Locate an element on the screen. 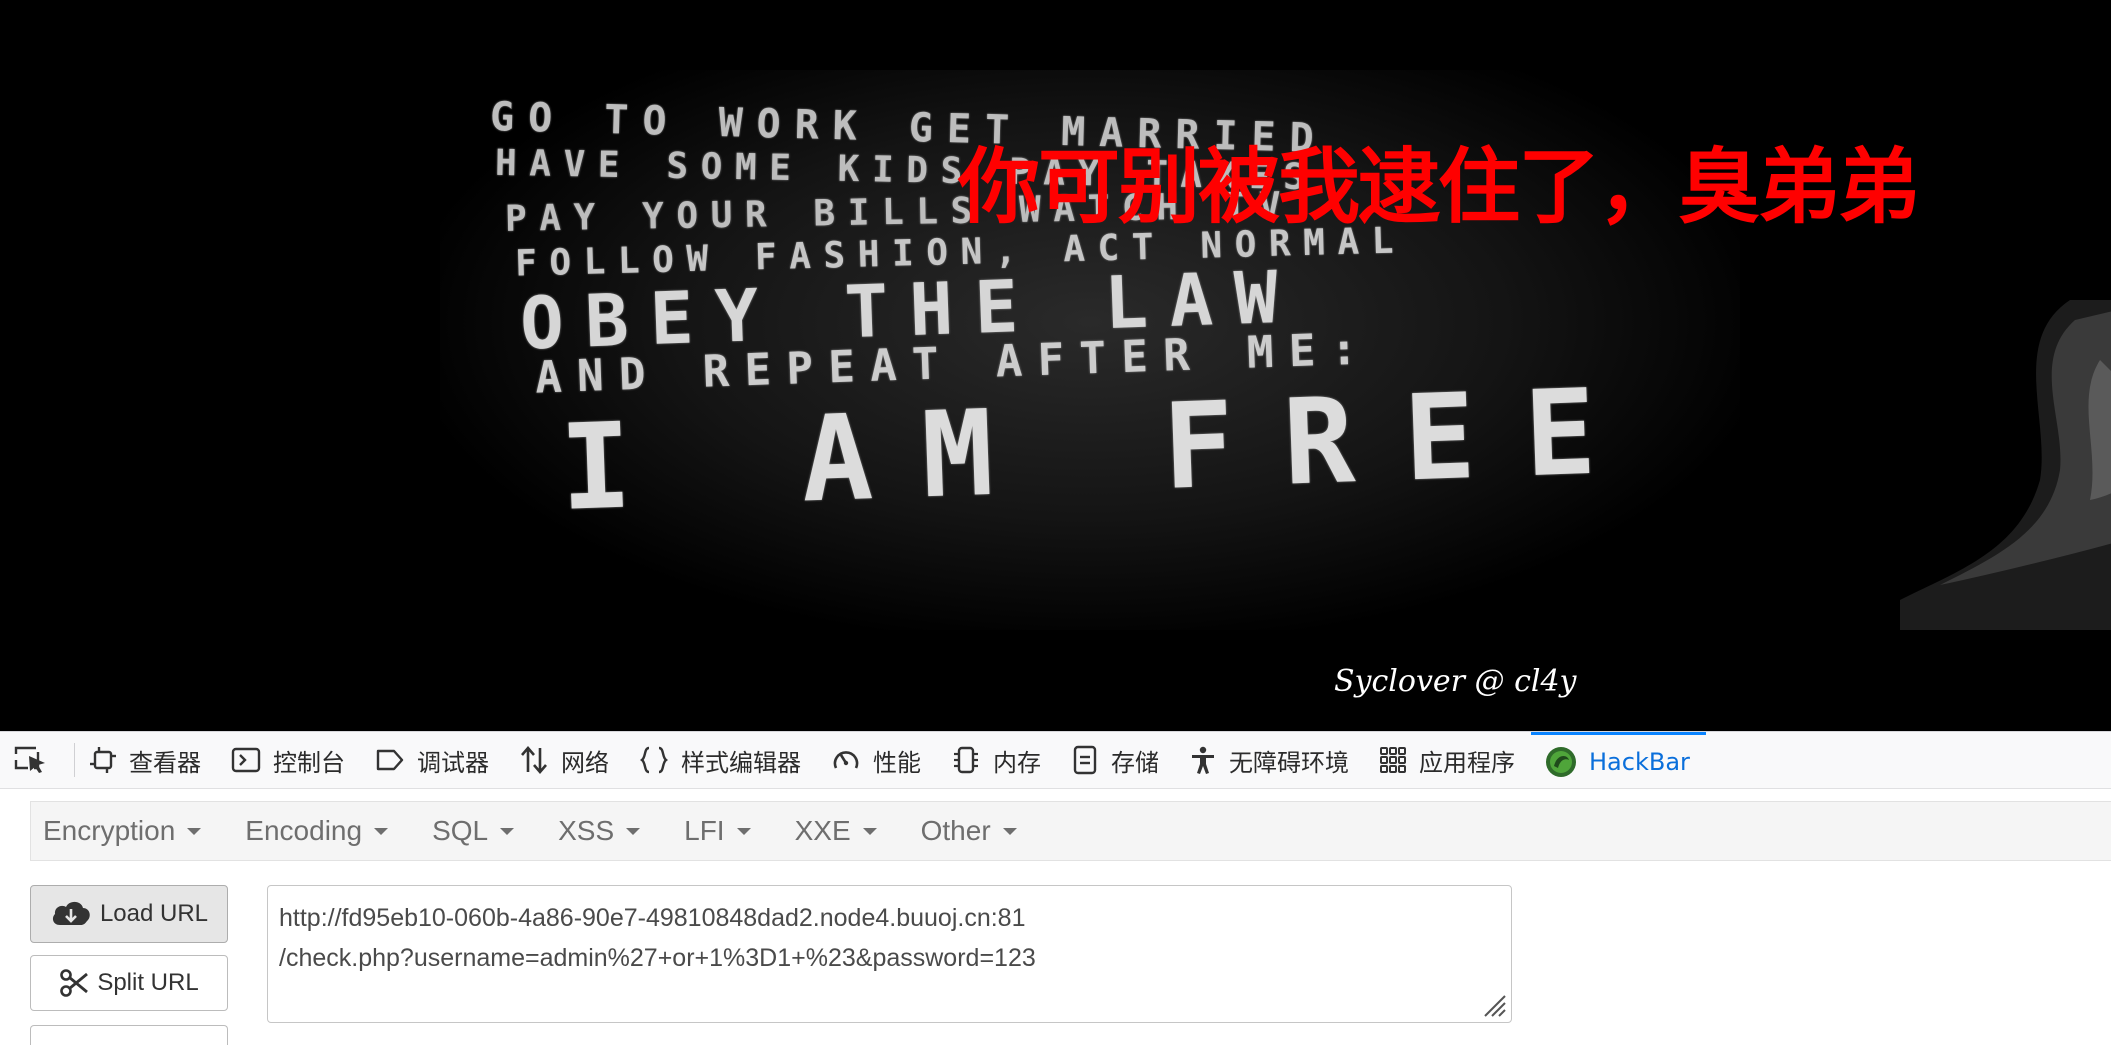 This screenshot has height=1045, width=2111. cloud-download-icon is located at coordinates (71, 913).